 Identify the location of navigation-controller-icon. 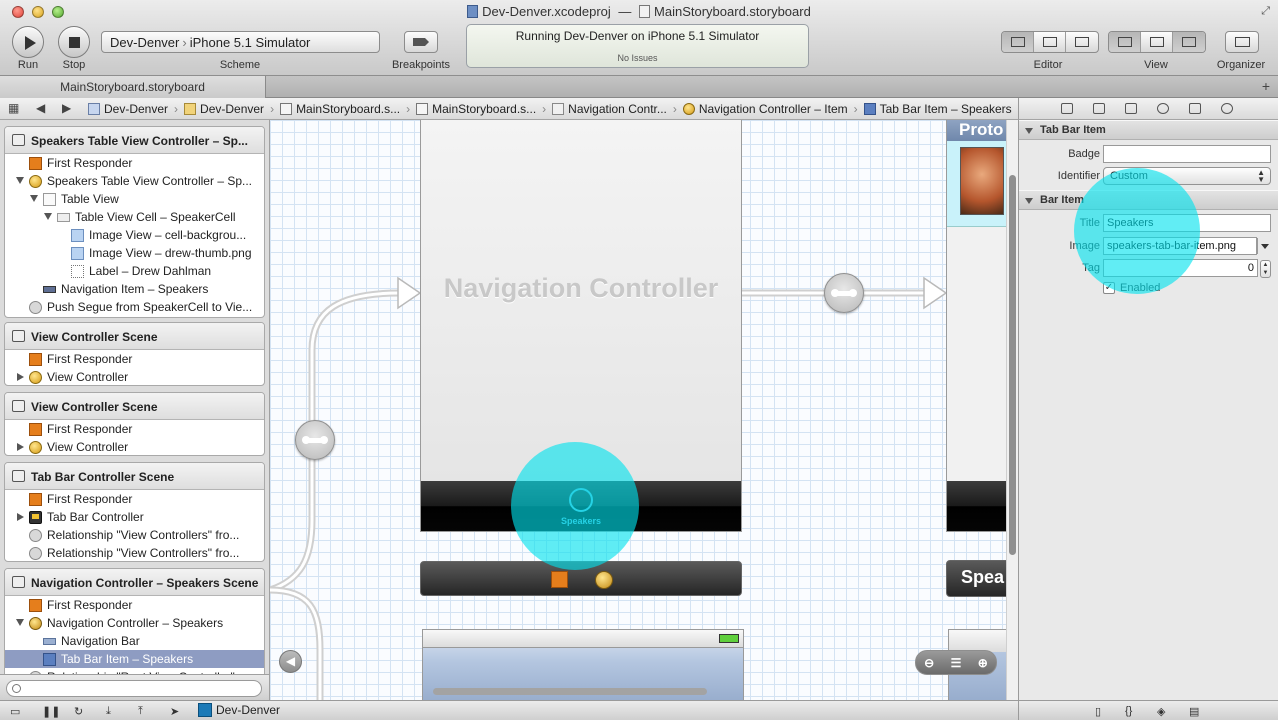
(604, 580).